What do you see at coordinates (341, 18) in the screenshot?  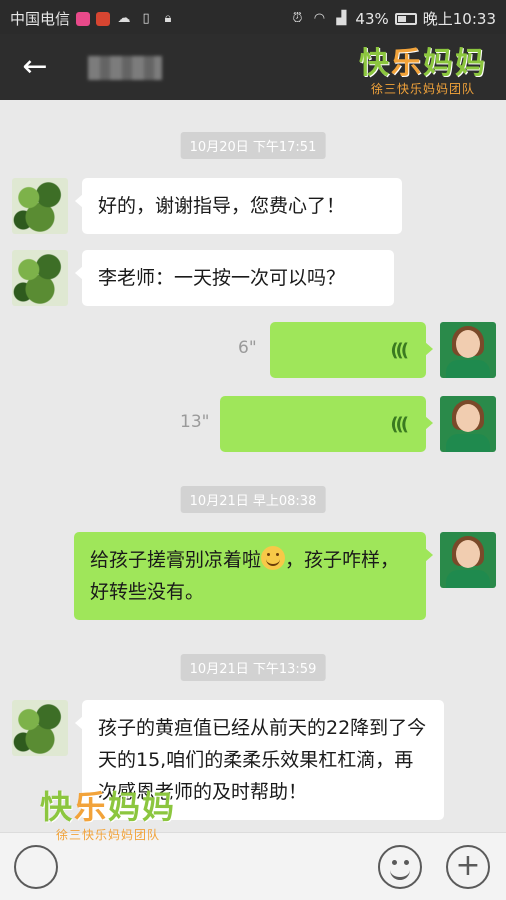 I see `signal-icon: ▟` at bounding box center [341, 18].